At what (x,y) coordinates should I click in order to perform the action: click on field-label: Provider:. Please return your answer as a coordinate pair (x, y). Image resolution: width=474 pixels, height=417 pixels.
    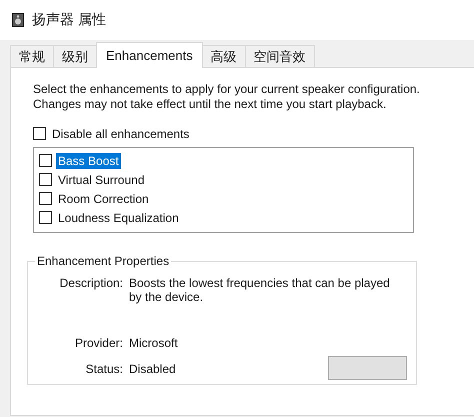
    Looking at the image, I should click on (98, 343).